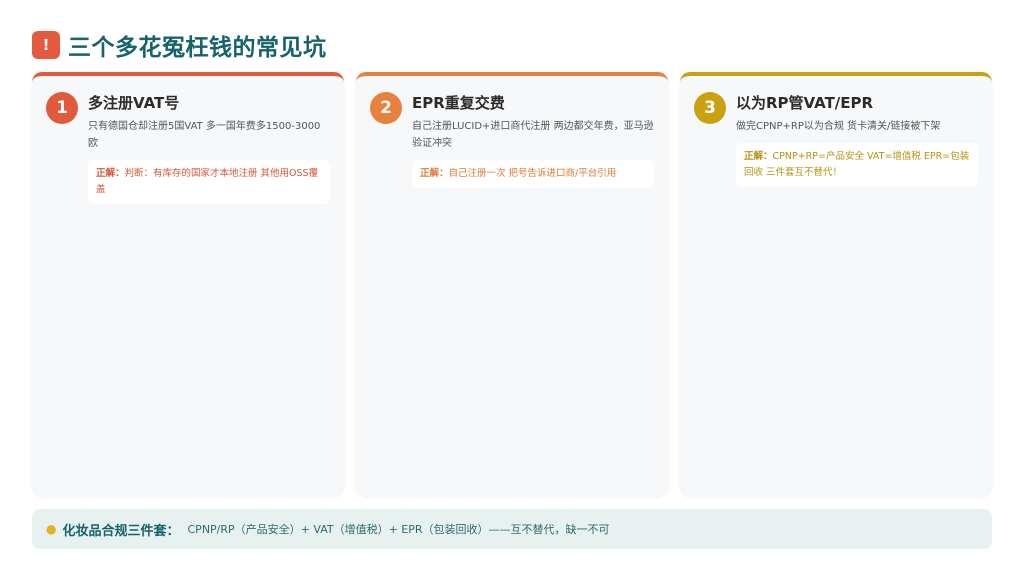 The image size is (1024, 576). I want to click on card-title: 多注册VAT号, so click(134, 103).